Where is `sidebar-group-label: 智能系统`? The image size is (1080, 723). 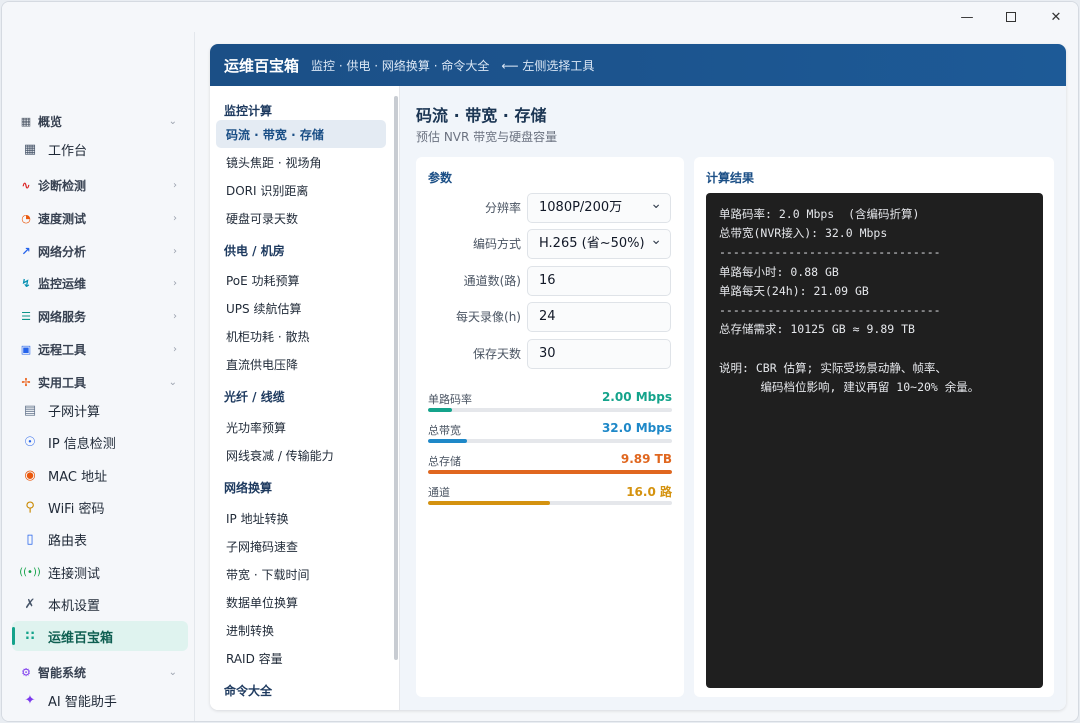 sidebar-group-label: 智能系统 is located at coordinates (62, 672).